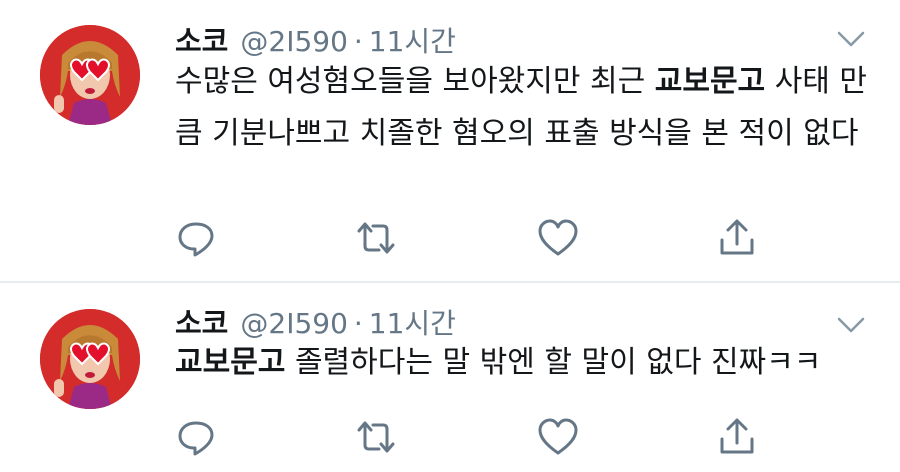 The height and width of the screenshot is (472, 900). I want to click on tweet-text-start: 수많은 여성혐오들을 보아왔지만 최근, so click(415, 81).